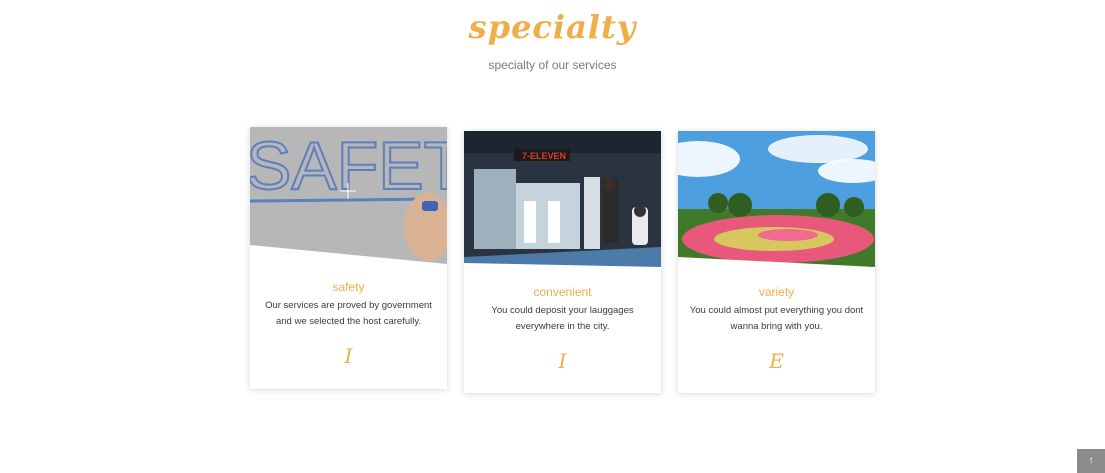 This screenshot has width=1105, height=473. What do you see at coordinates (544, 156) in the screenshot?
I see `convenient-image-text: 7-ELEVEN` at bounding box center [544, 156].